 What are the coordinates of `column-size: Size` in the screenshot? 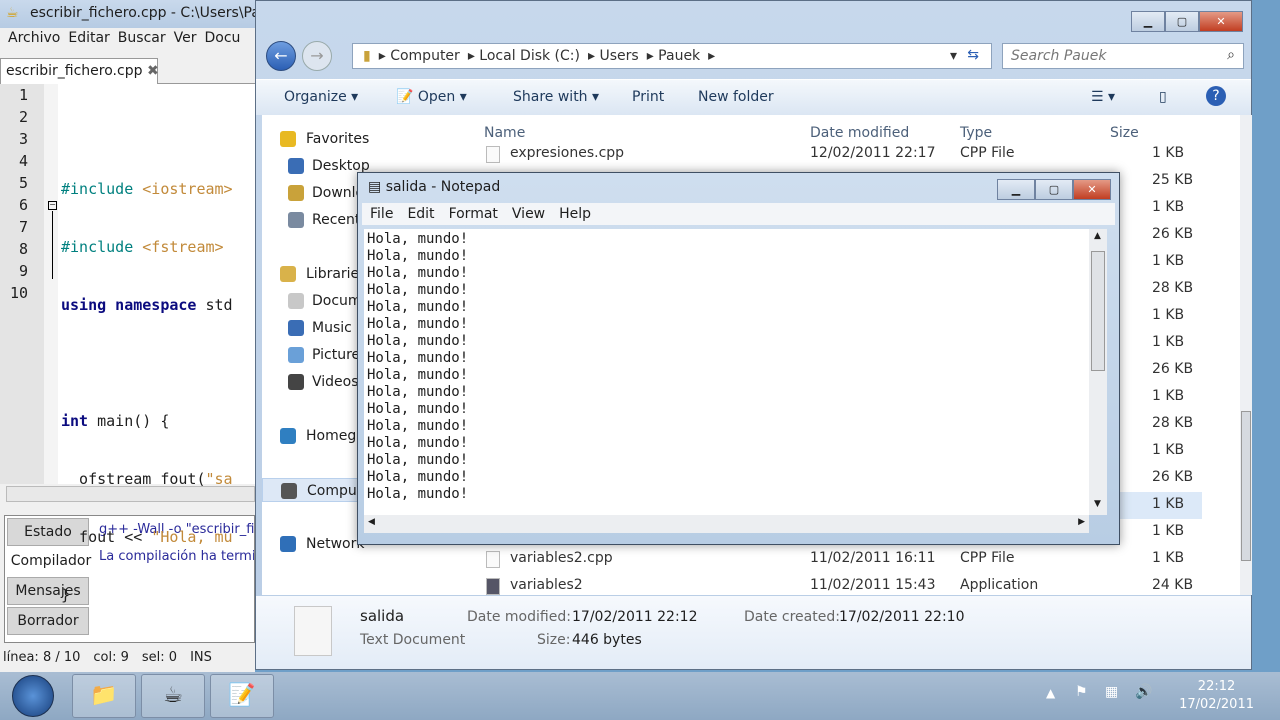 It's located at (1124, 133).